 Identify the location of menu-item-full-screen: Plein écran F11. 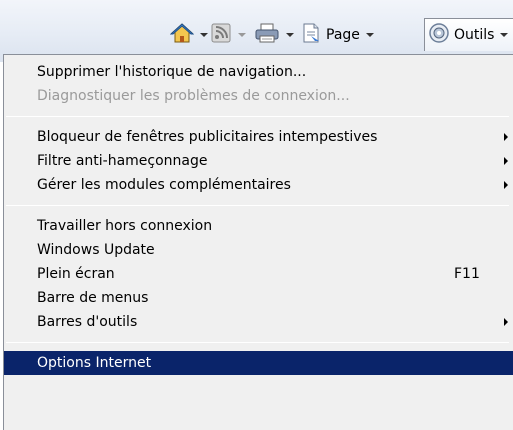
(258, 274).